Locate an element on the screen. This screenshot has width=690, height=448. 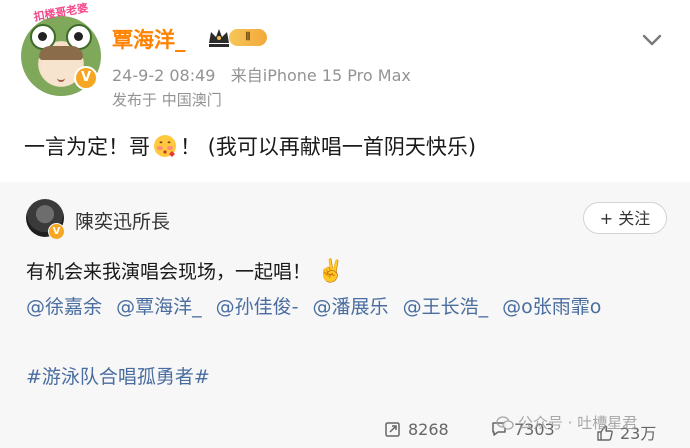
post-meta: 24-9-2 08:49 来自iPhone 15 Pro Max is located at coordinates (261, 74).